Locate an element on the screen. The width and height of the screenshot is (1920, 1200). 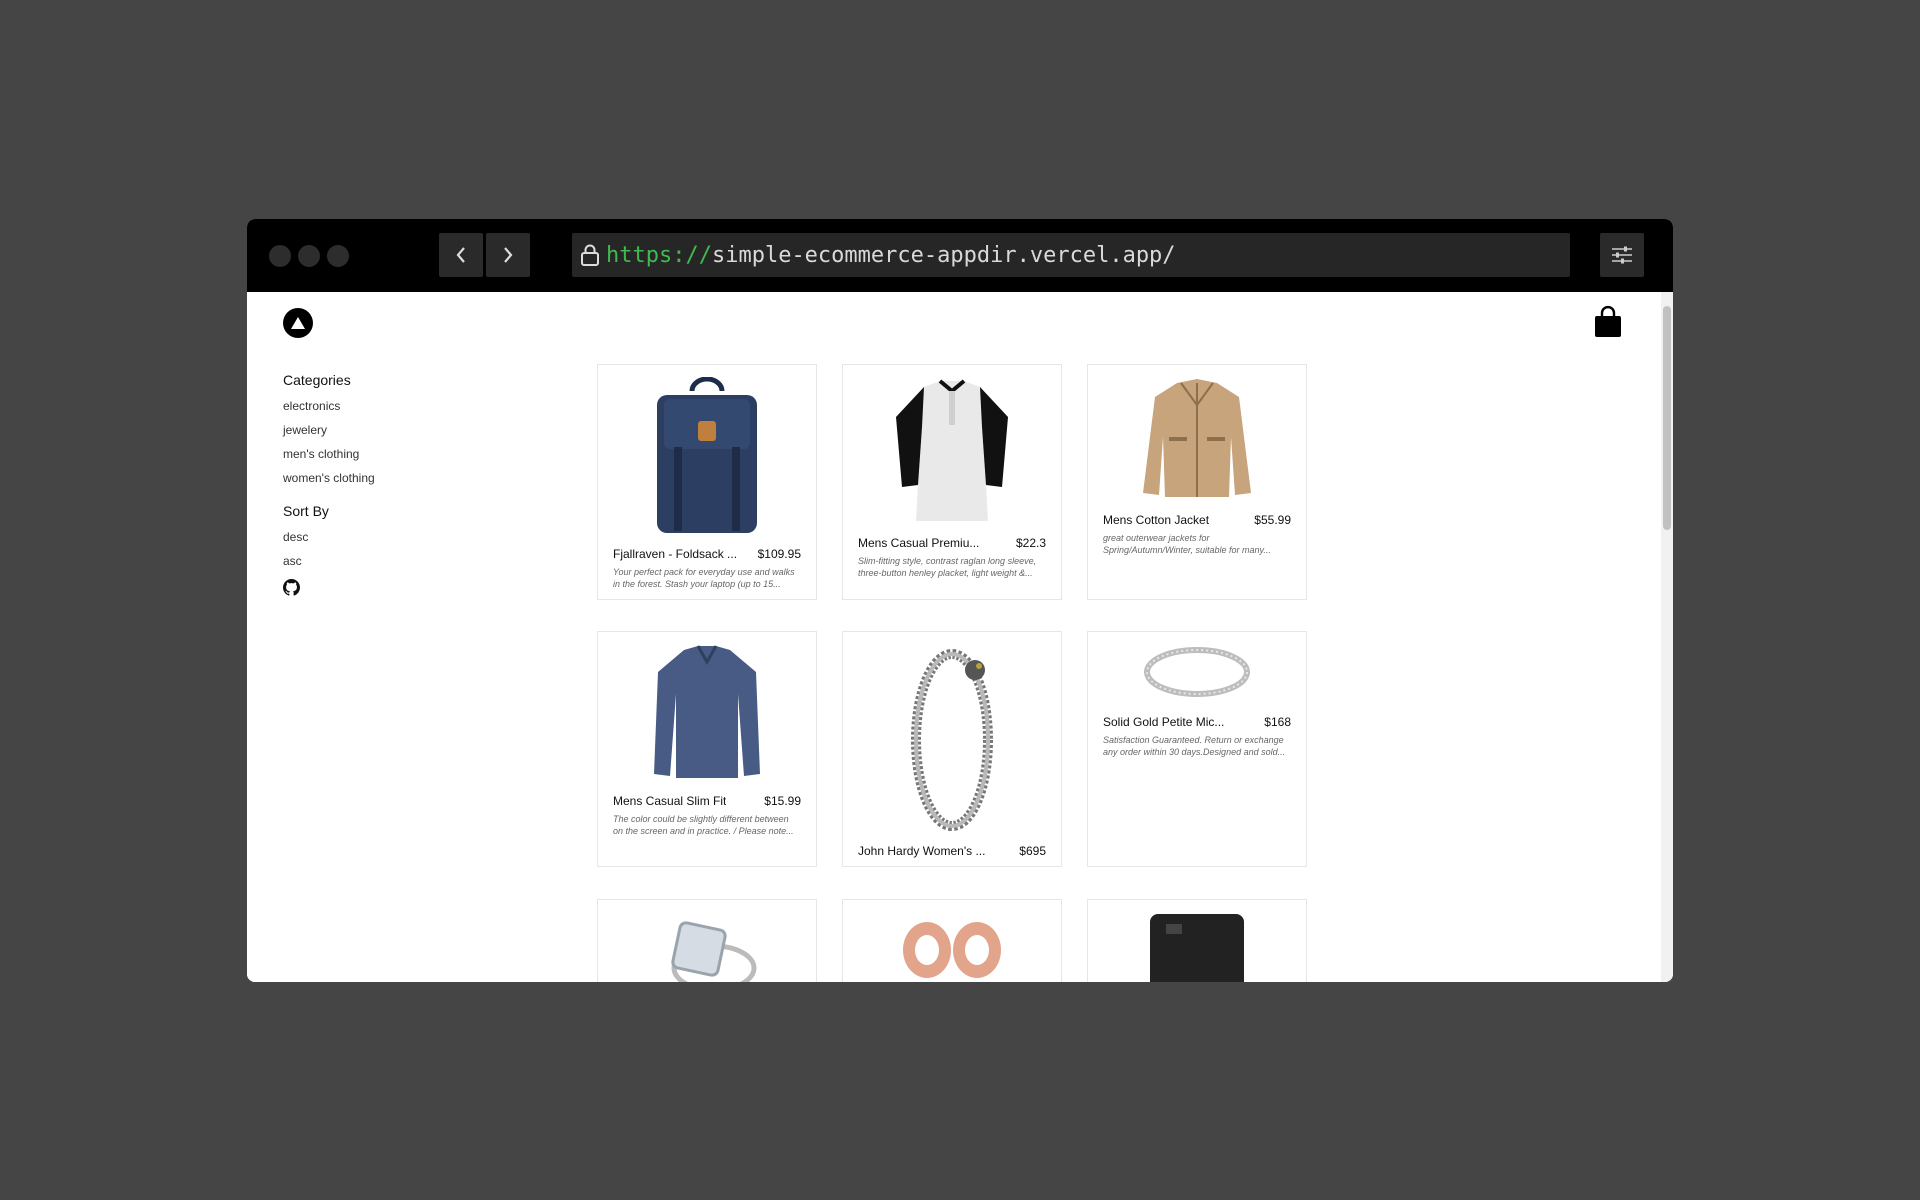
chevron-left-icon is located at coordinates (460, 255).